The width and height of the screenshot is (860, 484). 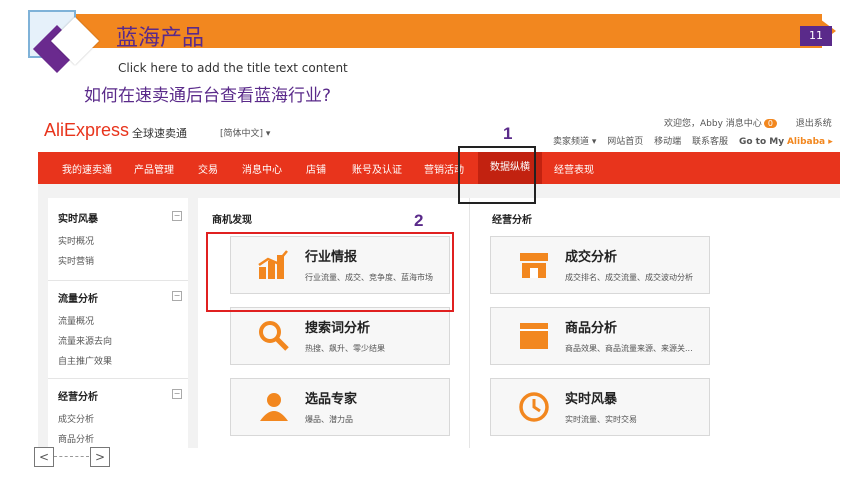 What do you see at coordinates (208, 96) in the screenshot?
I see `slide-question: 如何在速卖通后台查看蓝海行业?` at bounding box center [208, 96].